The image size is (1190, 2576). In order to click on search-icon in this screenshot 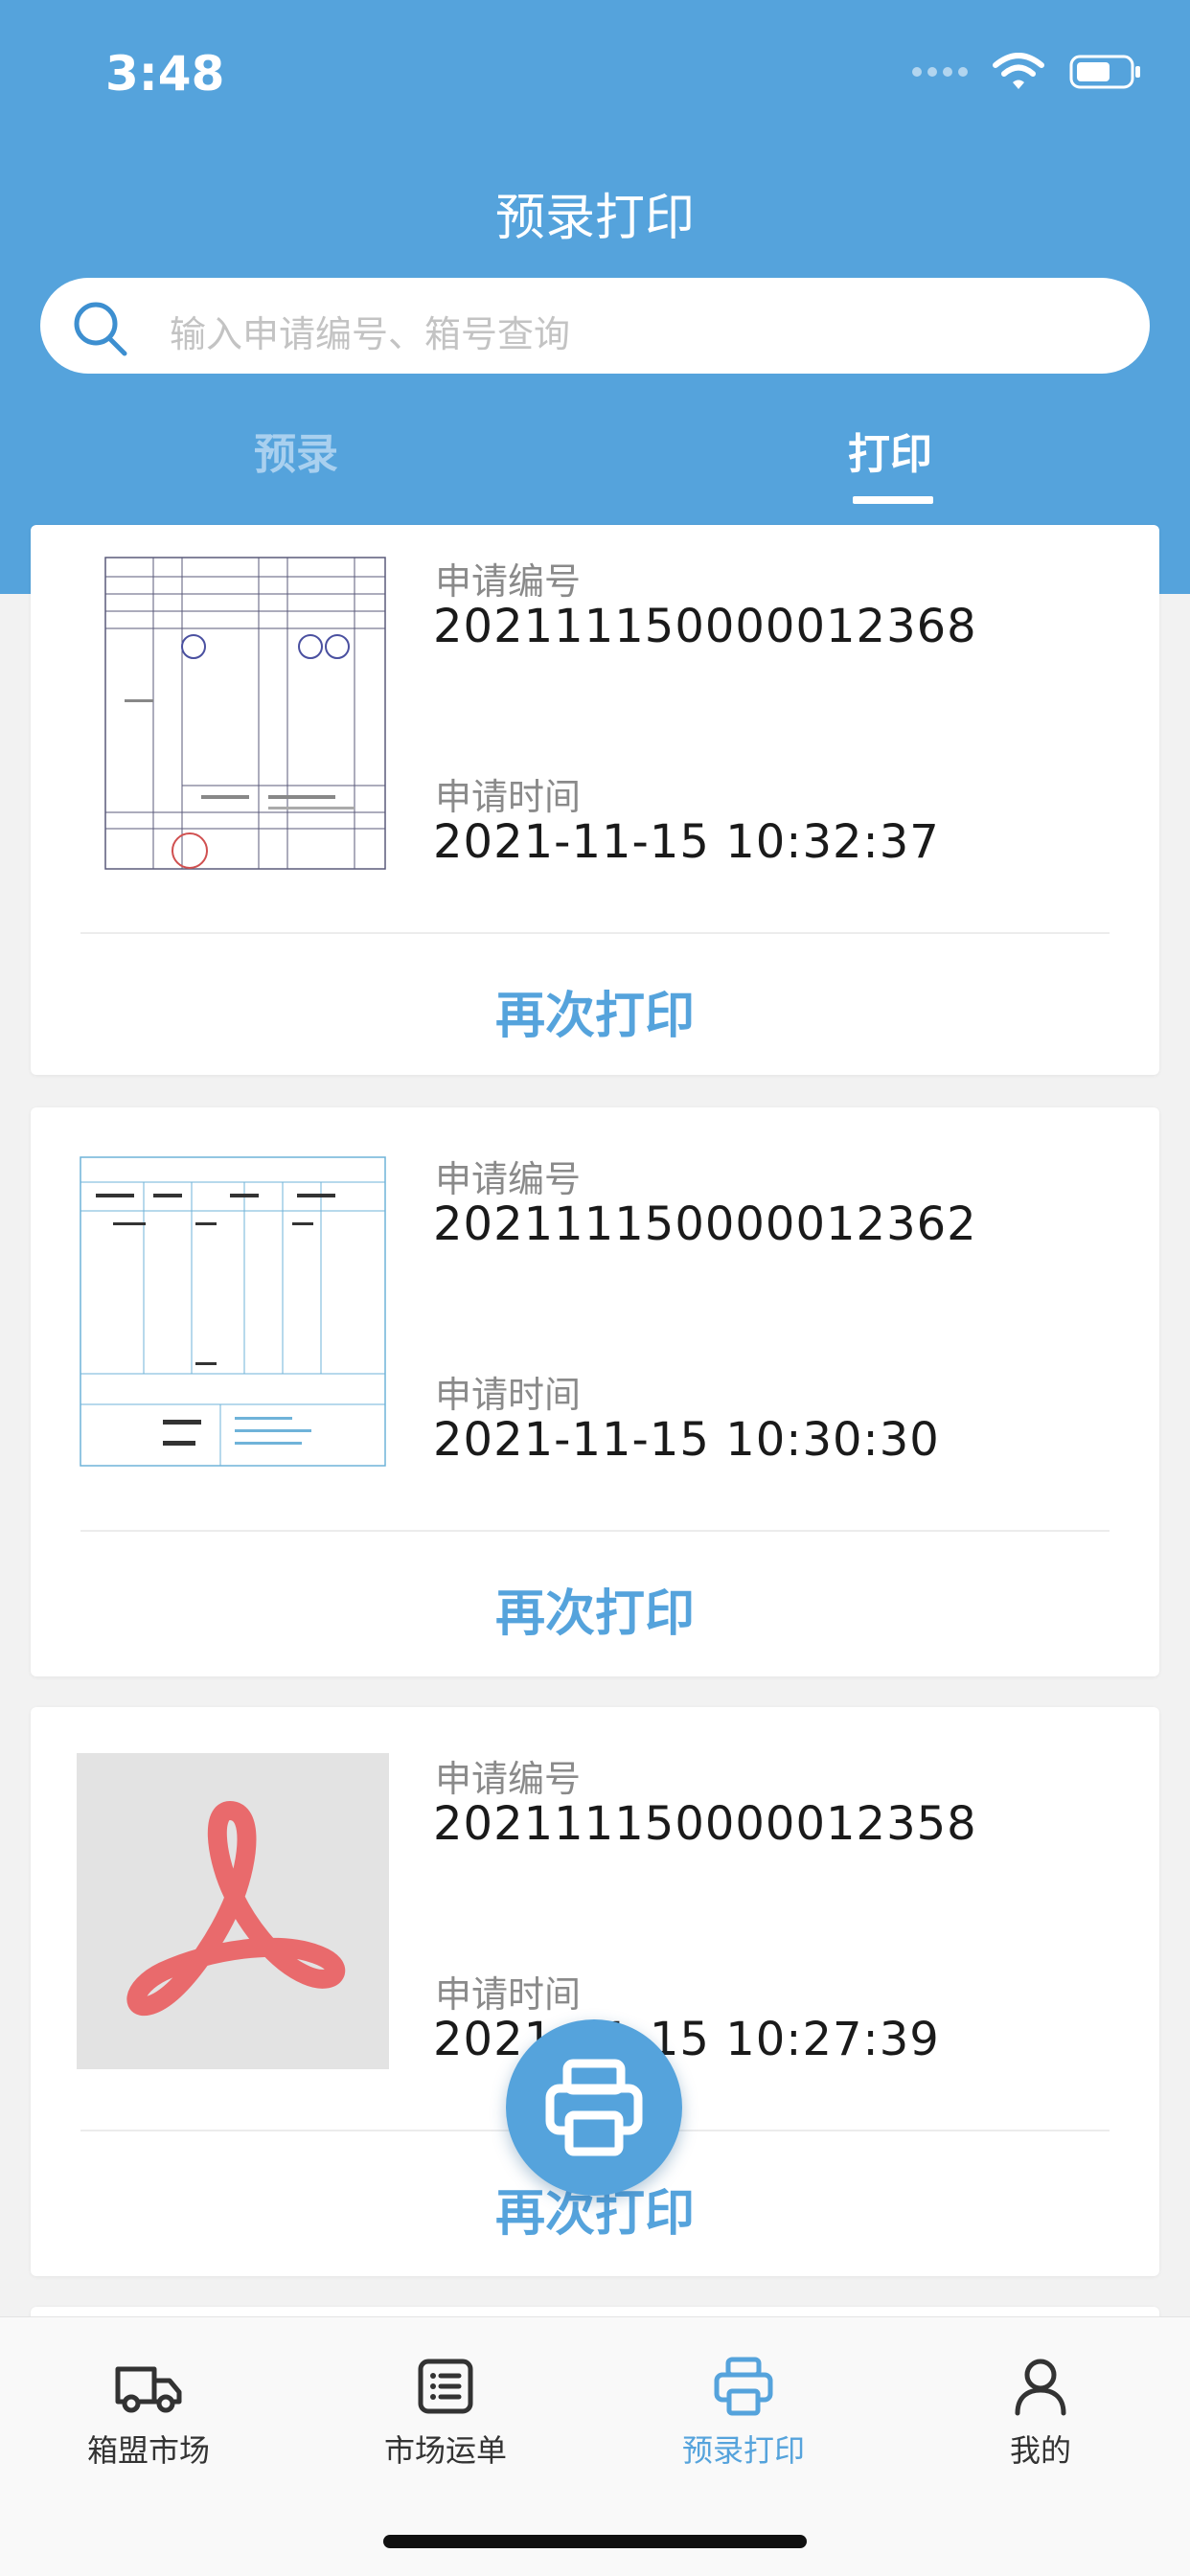, I will do `click(101, 329)`.